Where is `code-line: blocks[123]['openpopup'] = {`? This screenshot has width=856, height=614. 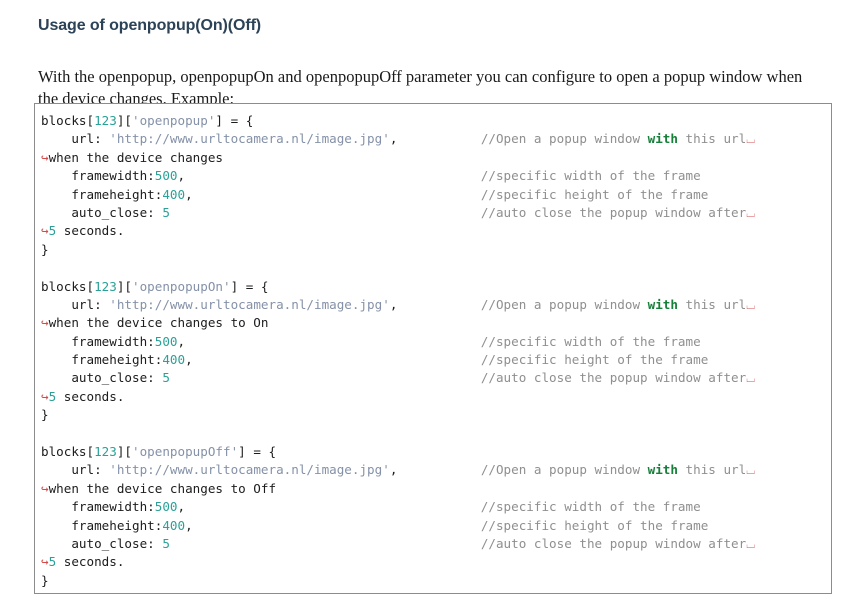 code-line: blocks[123]['openpopup'] = { is located at coordinates (434, 121).